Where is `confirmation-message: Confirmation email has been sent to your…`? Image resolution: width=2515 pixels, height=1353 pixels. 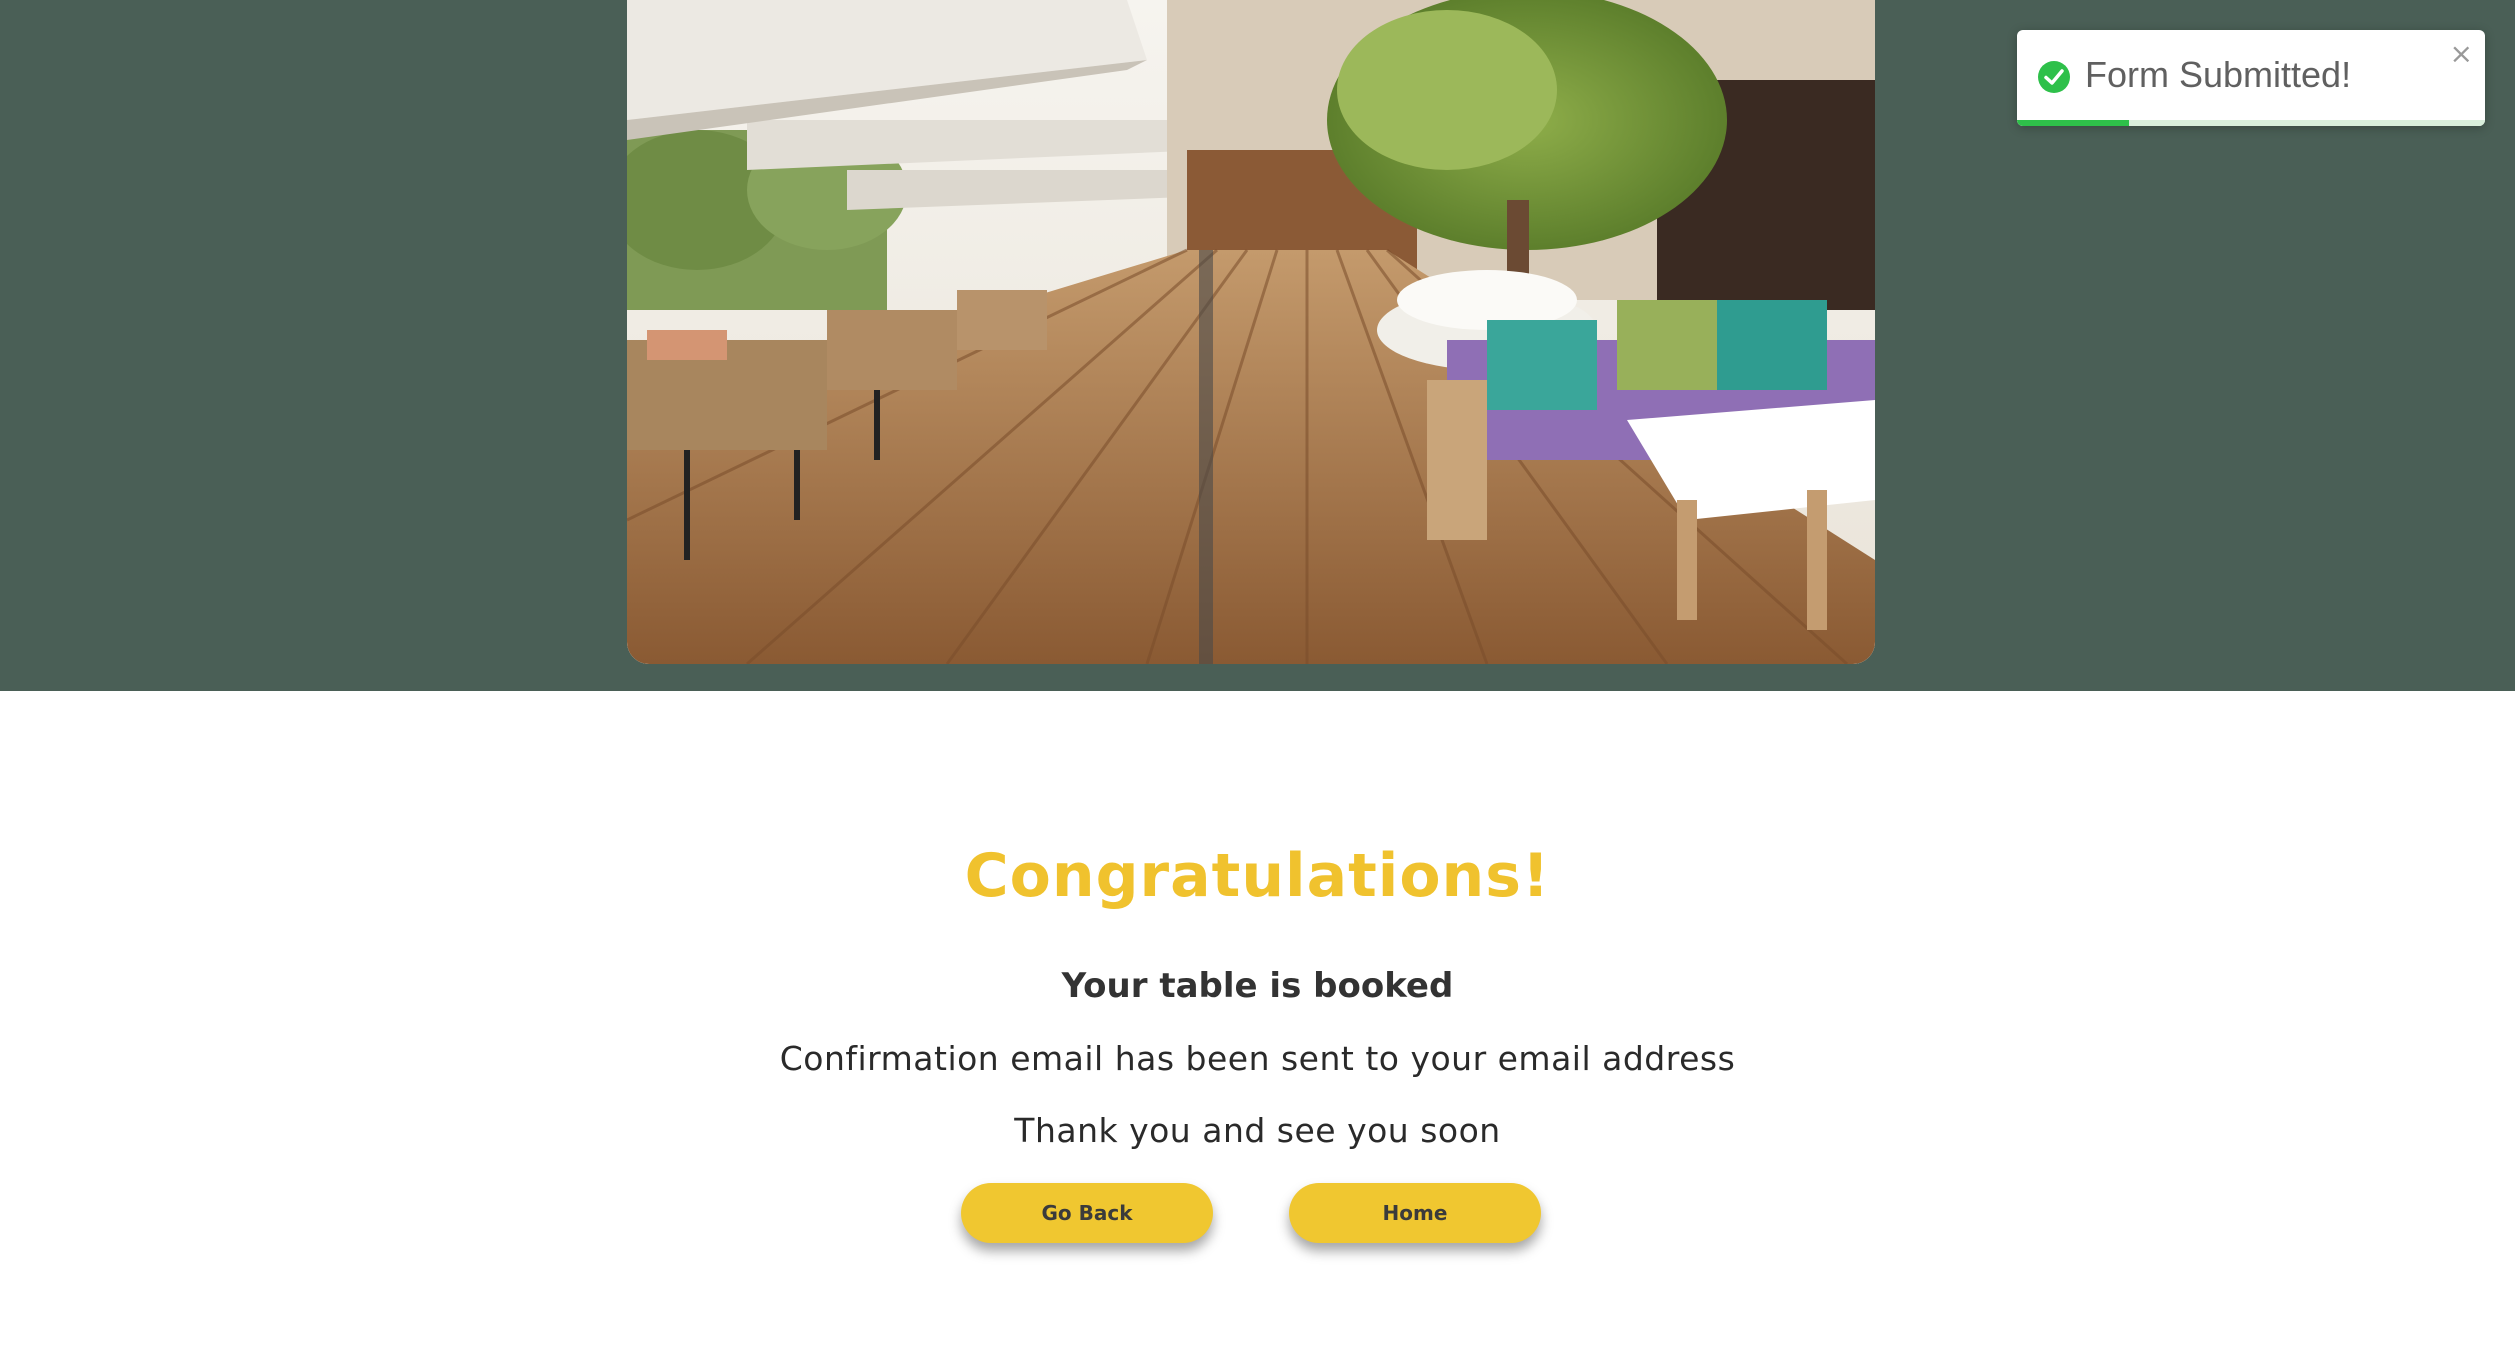 confirmation-message: Confirmation email has been sent to your… is located at coordinates (1257, 1058).